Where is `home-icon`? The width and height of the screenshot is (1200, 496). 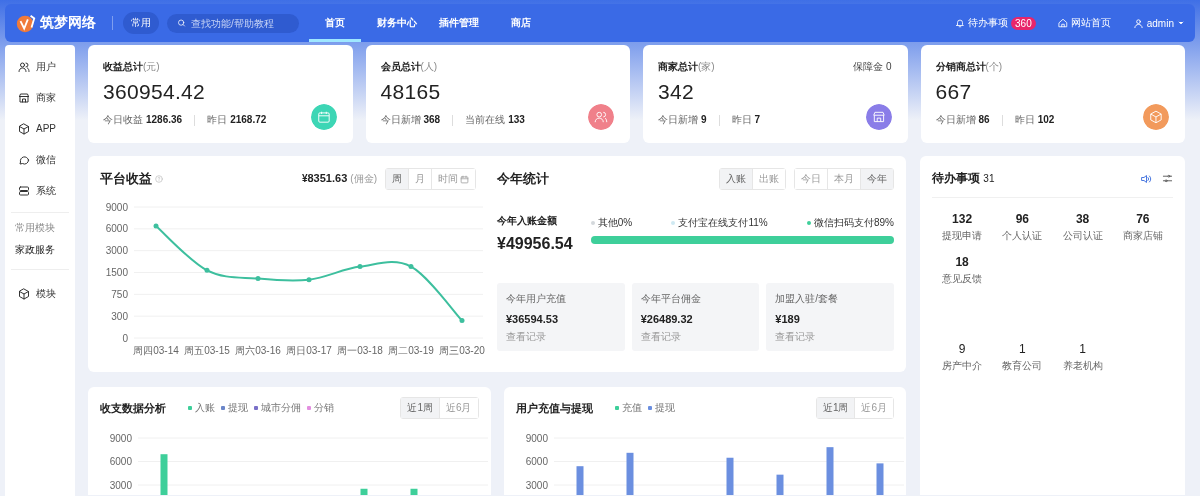 home-icon is located at coordinates (1062, 23).